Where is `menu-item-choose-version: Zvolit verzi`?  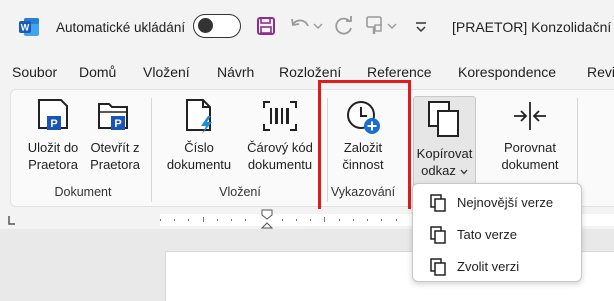 menu-item-choose-version: Zvolit verzi is located at coordinates (497, 266).